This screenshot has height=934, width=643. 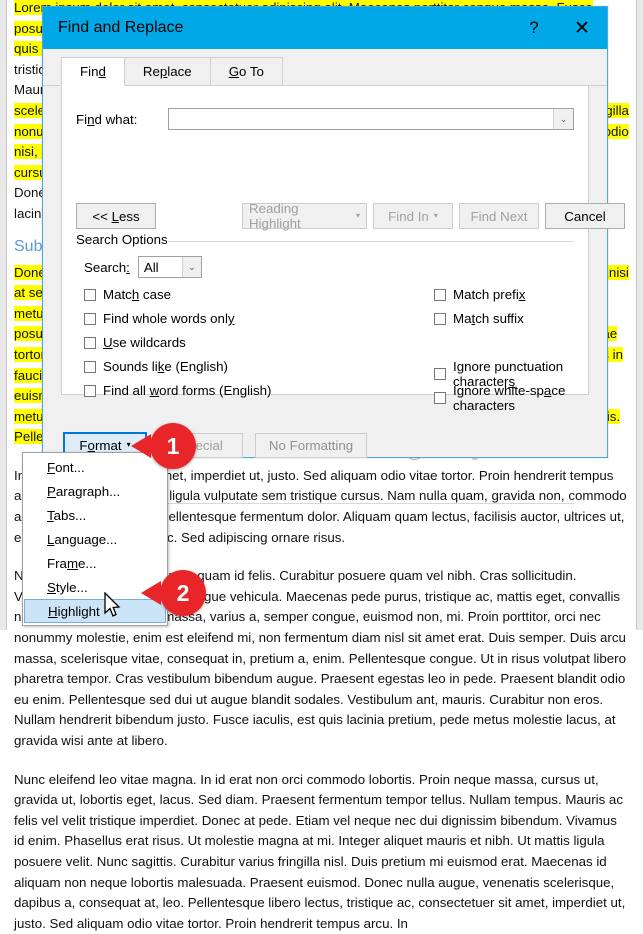 I want to click on callout-bubble: 1, so click(x=163, y=446).